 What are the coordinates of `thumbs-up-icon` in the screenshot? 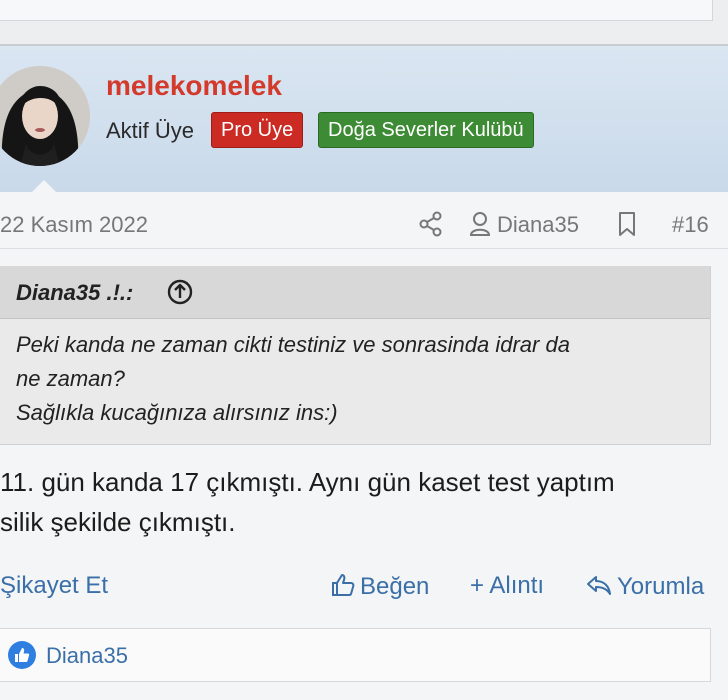 It's located at (343, 588).